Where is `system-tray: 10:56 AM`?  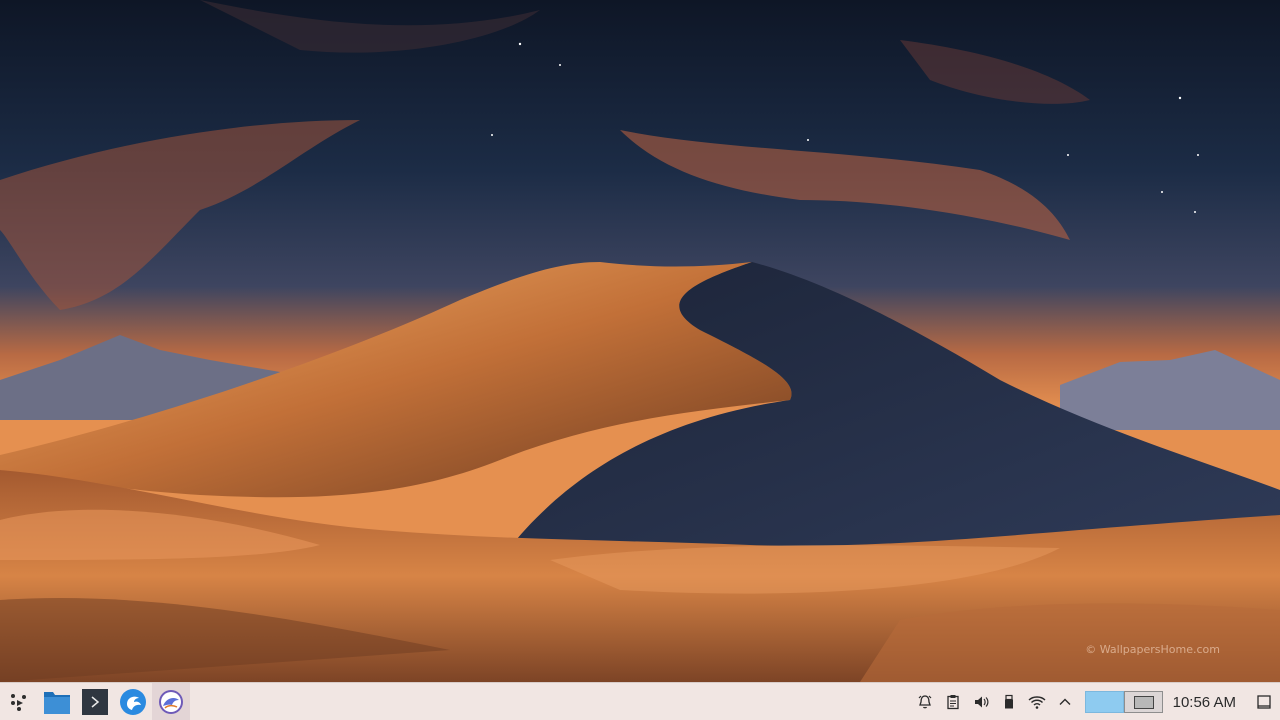 system-tray: 10:56 AM is located at coordinates (1095, 701).